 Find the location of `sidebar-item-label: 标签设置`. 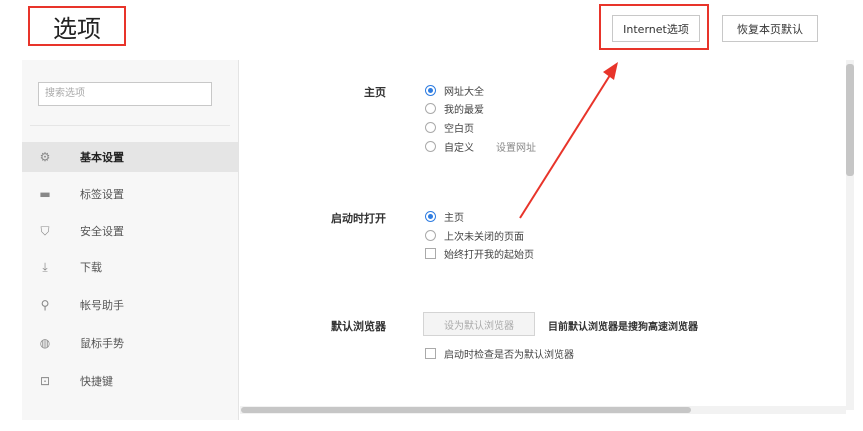

sidebar-item-label: 标签设置 is located at coordinates (102, 194).